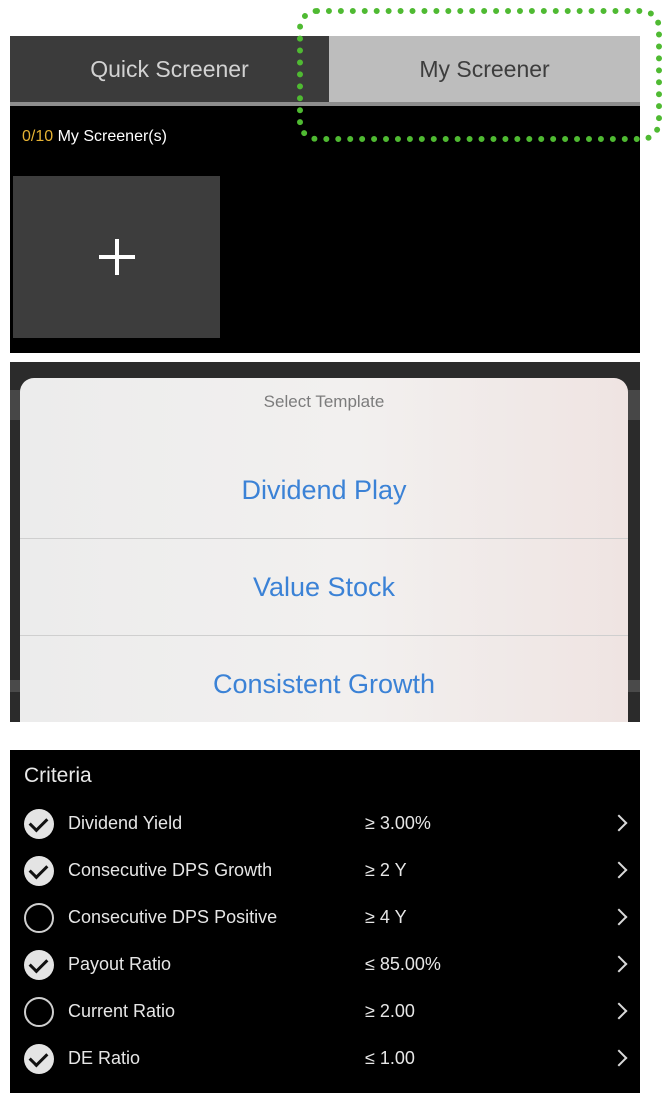  Describe the element at coordinates (403, 964) in the screenshot. I see `criteria-value: ≤ 85.00%` at that location.